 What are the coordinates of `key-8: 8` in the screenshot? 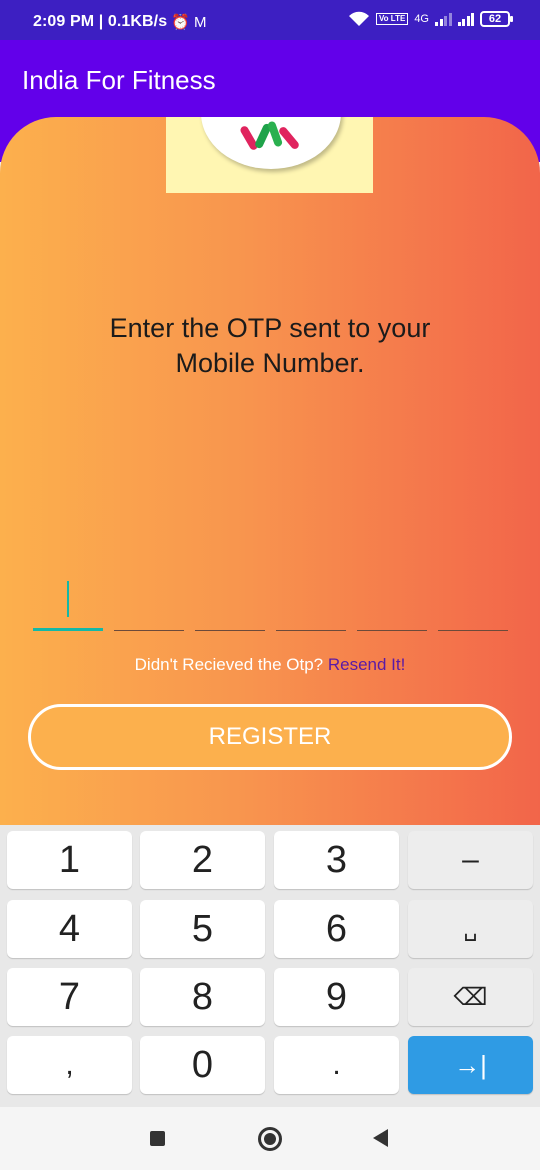 It's located at (202, 997).